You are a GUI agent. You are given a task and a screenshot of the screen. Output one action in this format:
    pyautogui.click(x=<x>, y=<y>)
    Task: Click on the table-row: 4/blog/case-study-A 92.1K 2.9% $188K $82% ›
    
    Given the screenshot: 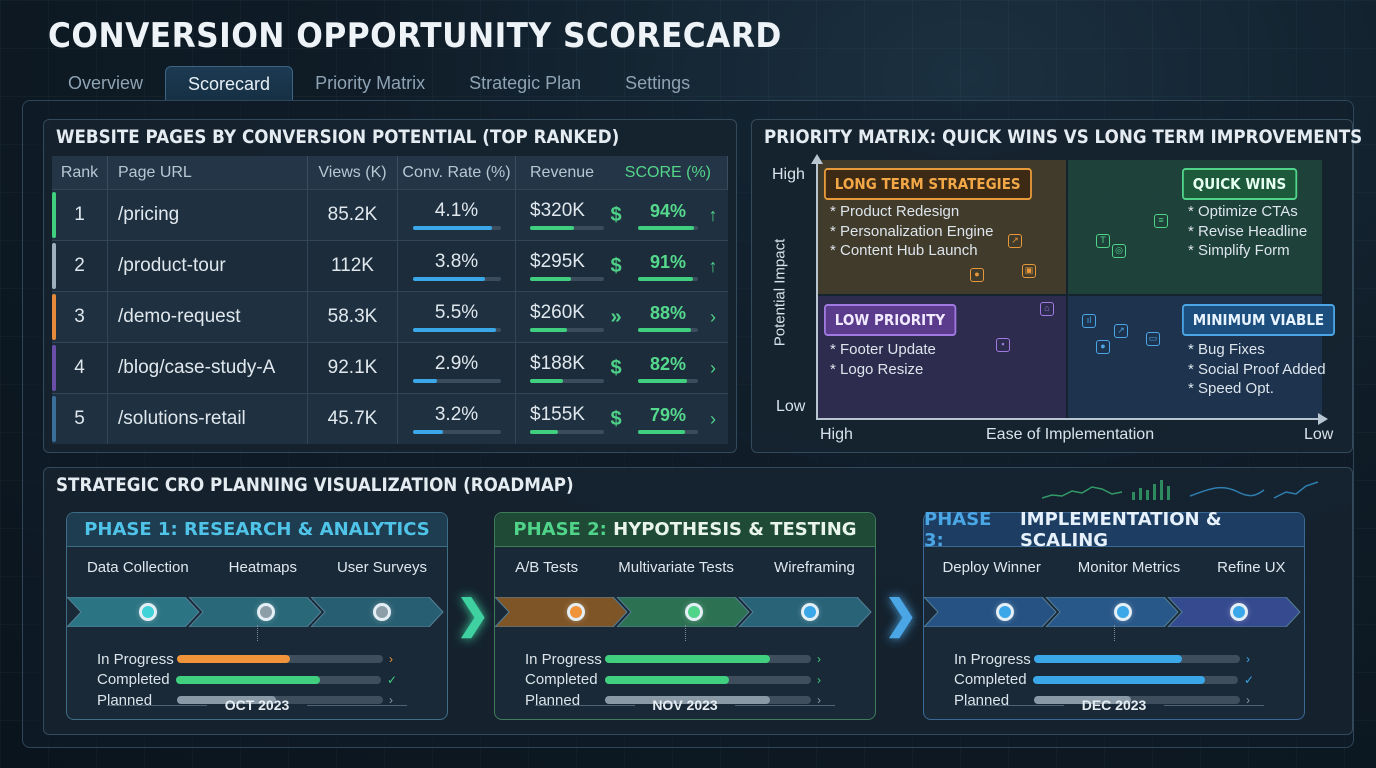 What is the action you would take?
    pyautogui.click(x=390, y=367)
    